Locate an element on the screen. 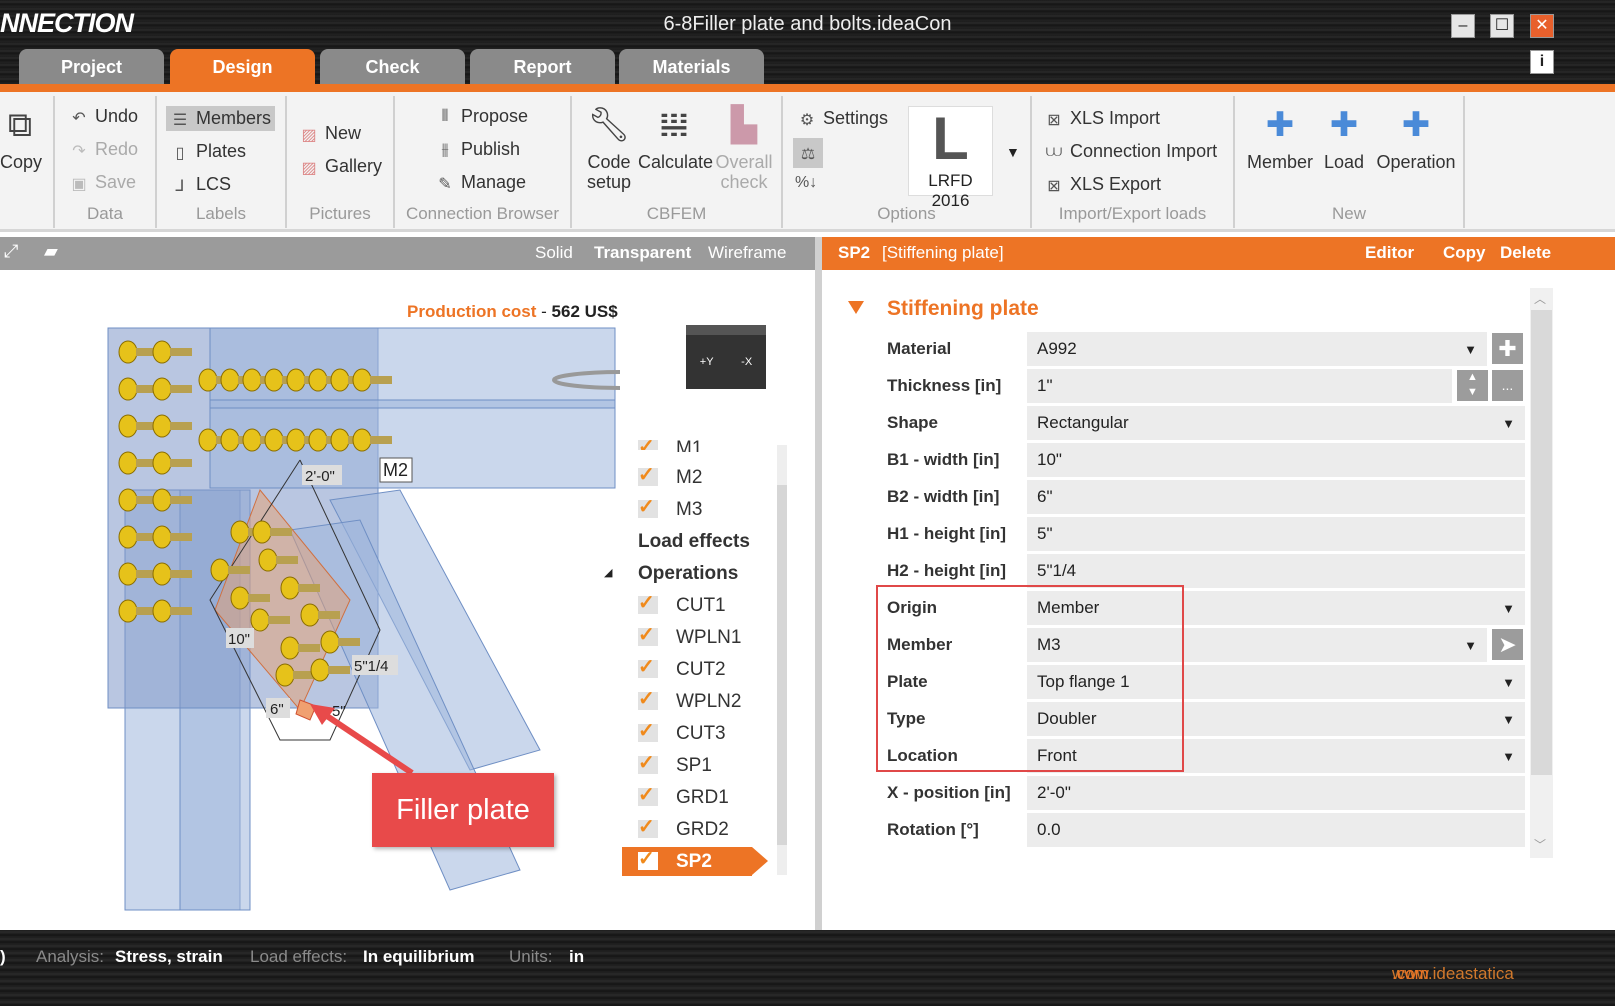 Image resolution: width=1615 pixels, height=1006 pixels. manage-button: ✎ Manage is located at coordinates (480, 182).